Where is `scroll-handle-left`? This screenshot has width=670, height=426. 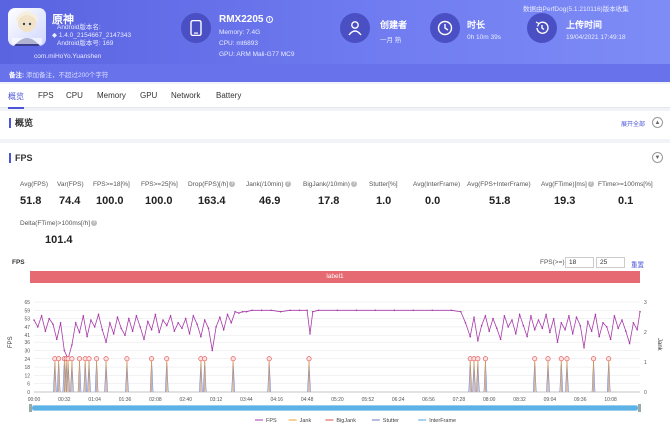
scroll-handle-left is located at coordinates (30, 408).